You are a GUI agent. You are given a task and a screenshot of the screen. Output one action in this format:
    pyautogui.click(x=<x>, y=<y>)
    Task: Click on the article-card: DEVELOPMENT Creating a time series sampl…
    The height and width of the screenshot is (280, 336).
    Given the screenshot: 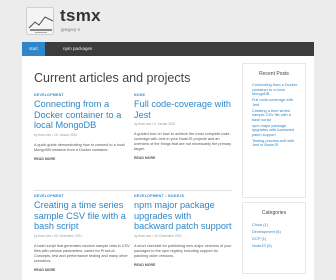 What is the action you would take?
    pyautogui.click(x=83, y=233)
    